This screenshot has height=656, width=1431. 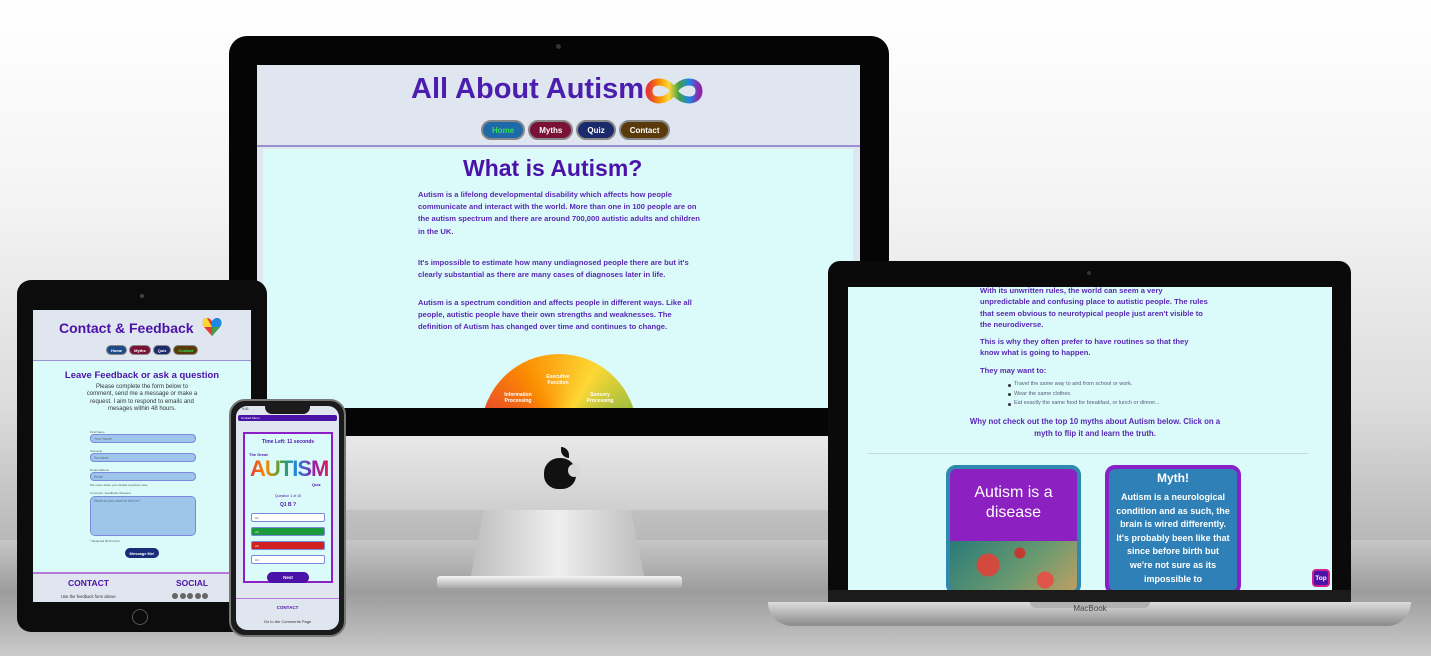 I want to click on divider, so click(x=1088, y=453).